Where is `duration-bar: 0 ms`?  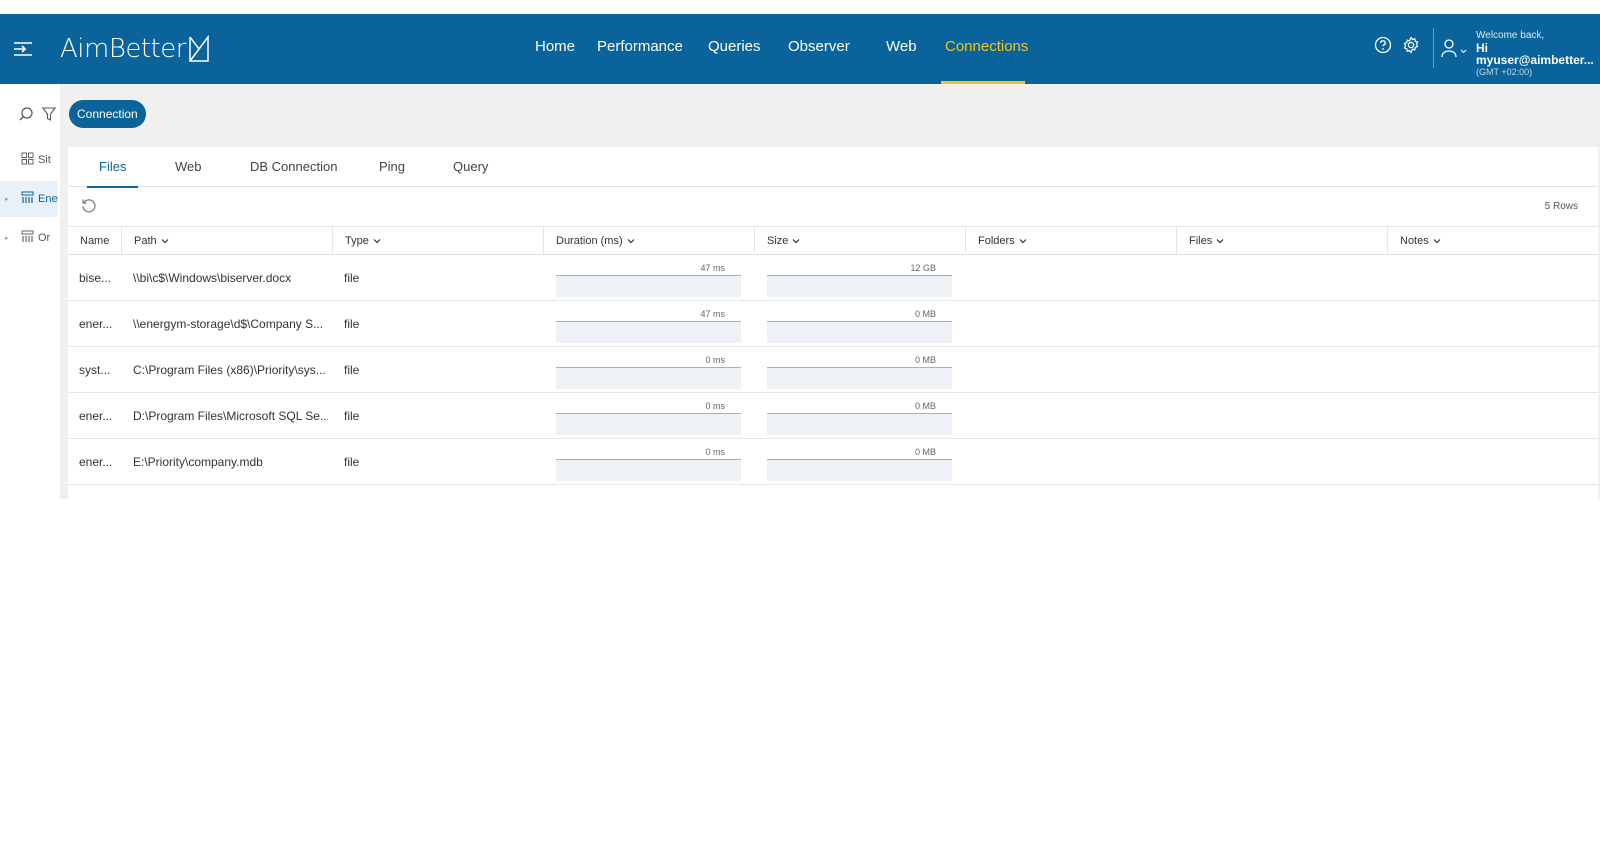
duration-bar: 0 ms is located at coordinates (648, 418).